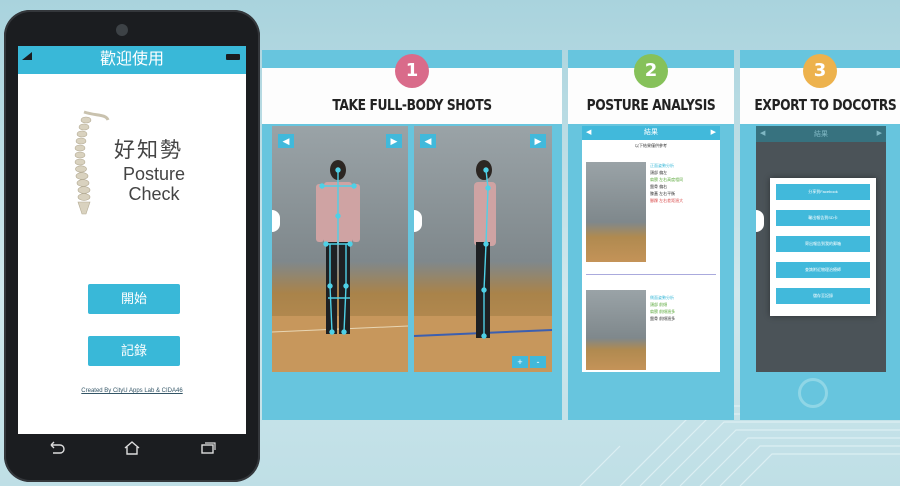 This screenshot has height=486, width=900. I want to click on analysis-title: 結果, so click(651, 132).